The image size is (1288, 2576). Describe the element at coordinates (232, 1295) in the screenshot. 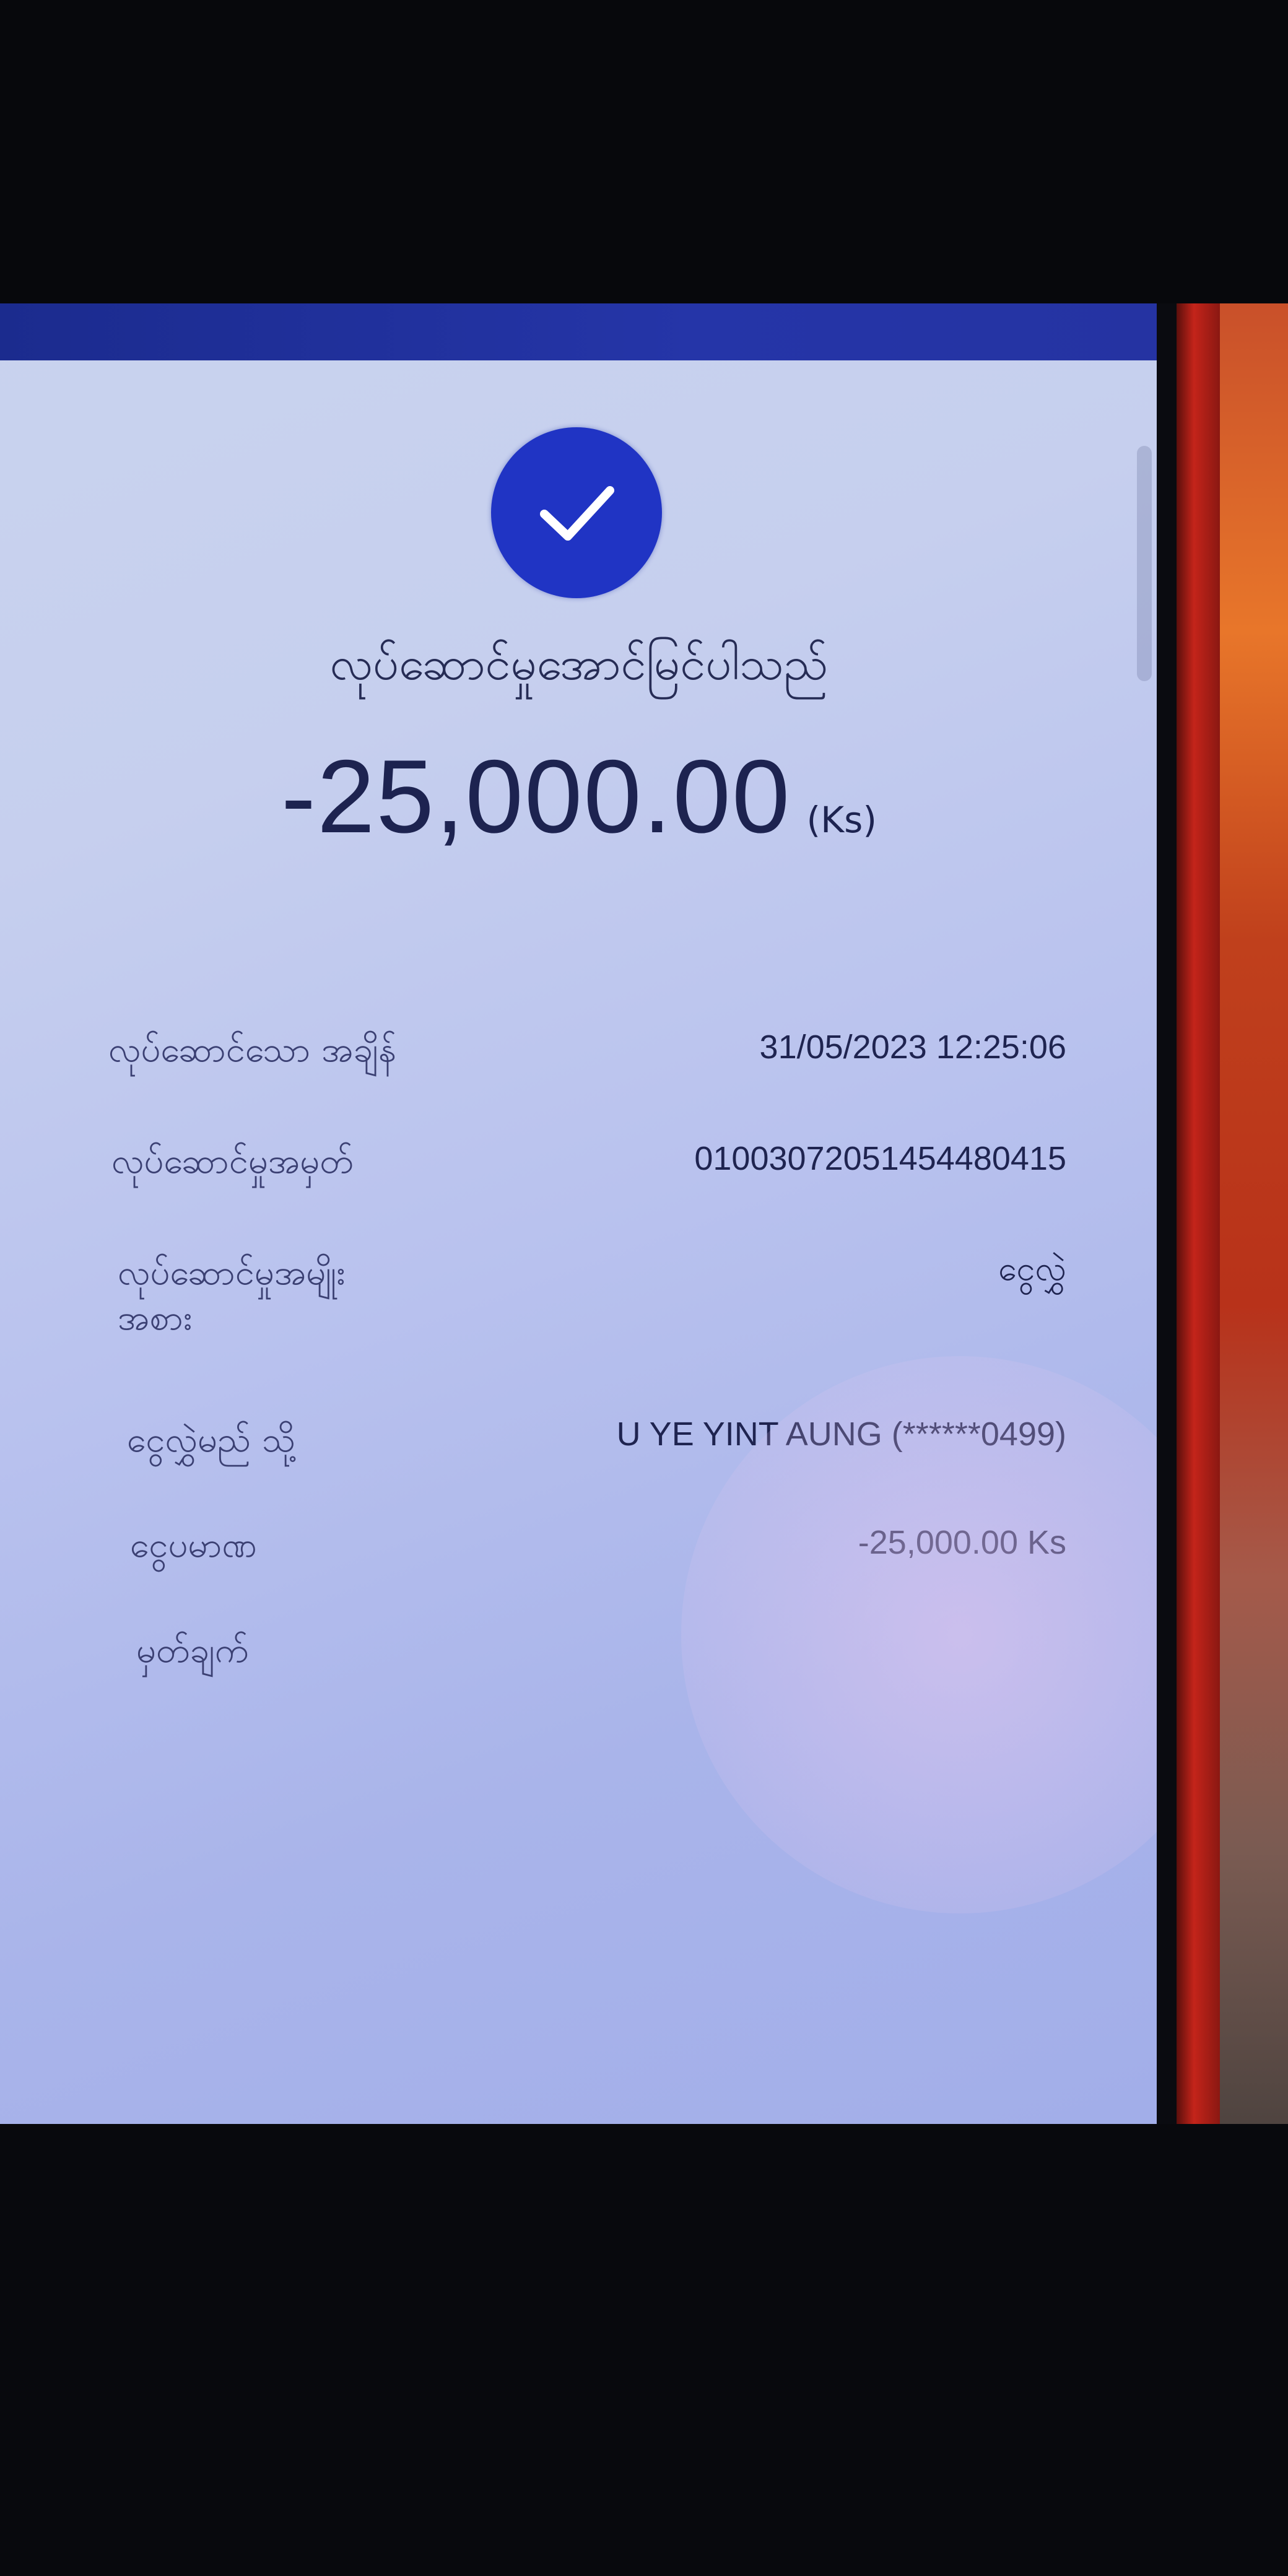

I see `detail-label-transaction-type: လုပ်ဆောင်မှုအမျိုး အစား` at that location.